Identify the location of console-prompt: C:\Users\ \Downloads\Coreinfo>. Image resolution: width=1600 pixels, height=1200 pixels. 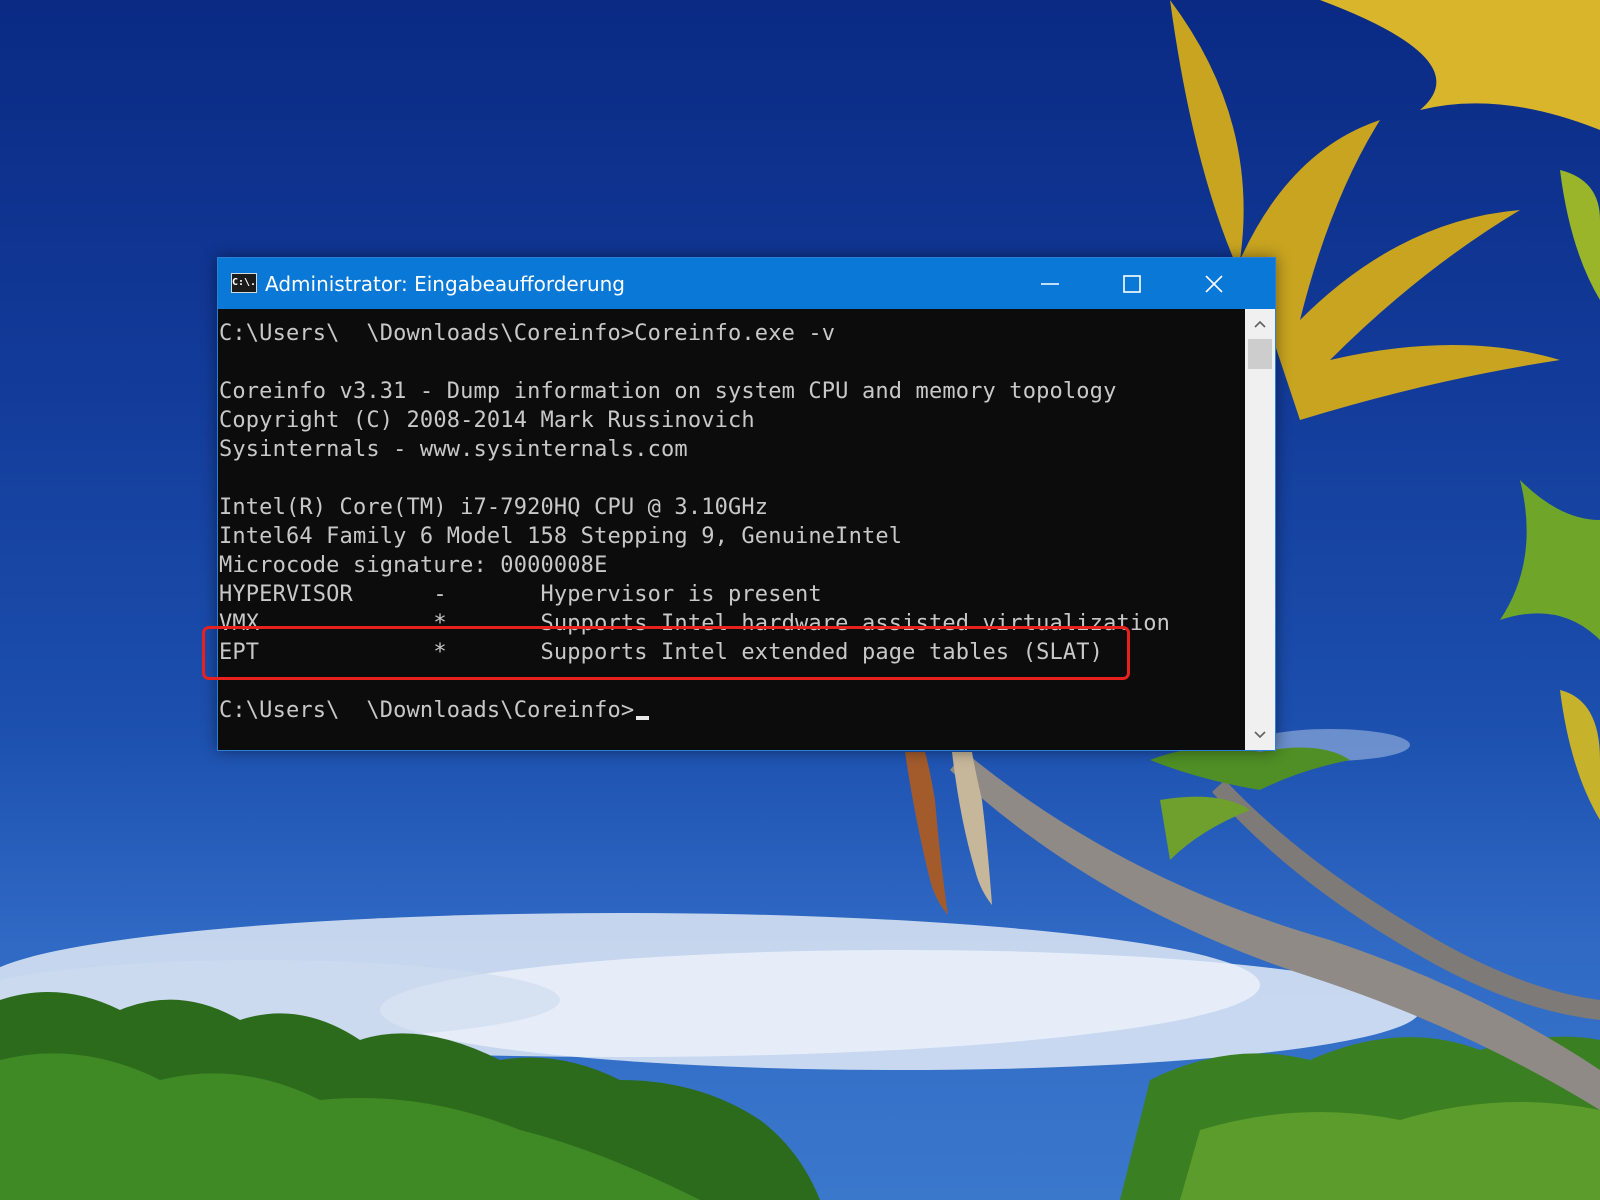
(427, 710).